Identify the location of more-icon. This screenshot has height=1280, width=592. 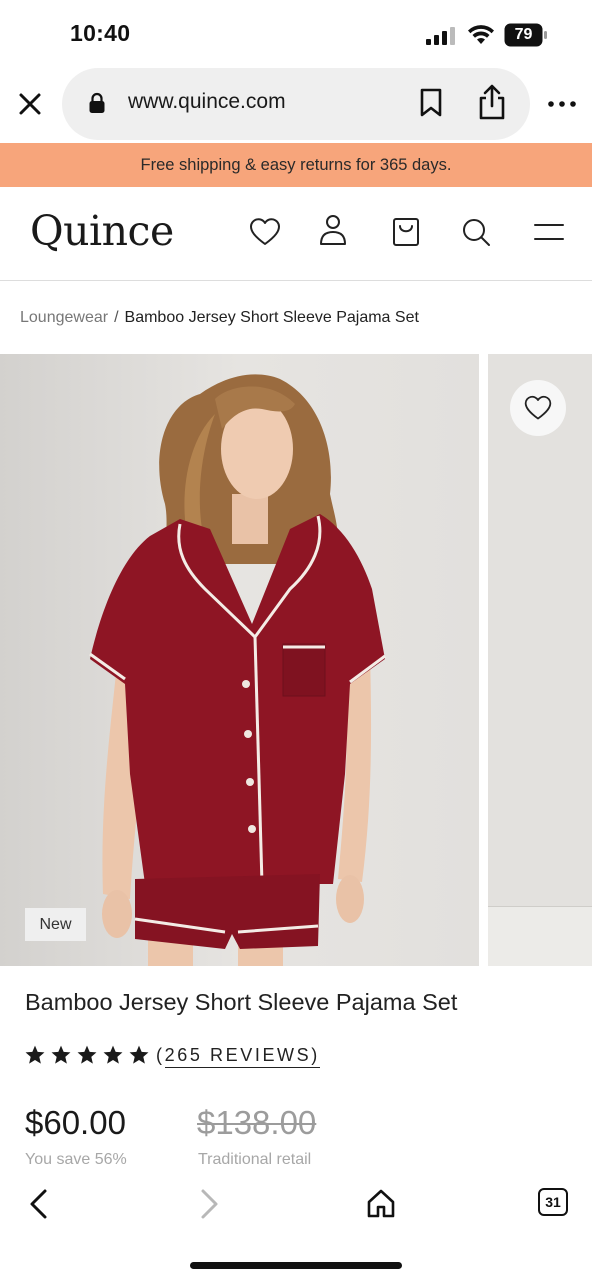
(562, 104).